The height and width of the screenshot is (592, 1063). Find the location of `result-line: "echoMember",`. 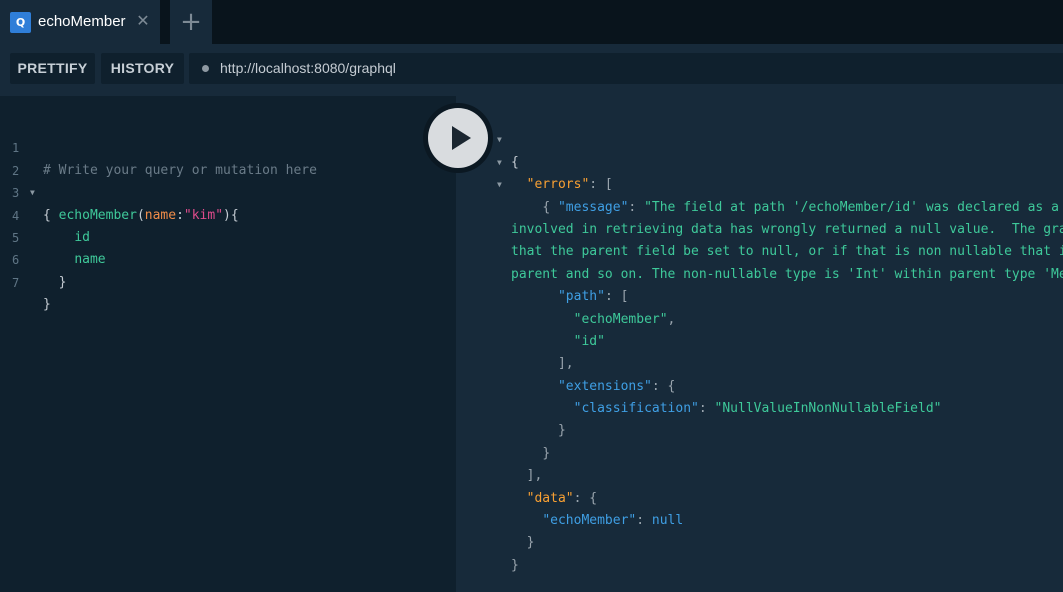

result-line: "echoMember", is located at coordinates (624, 319).